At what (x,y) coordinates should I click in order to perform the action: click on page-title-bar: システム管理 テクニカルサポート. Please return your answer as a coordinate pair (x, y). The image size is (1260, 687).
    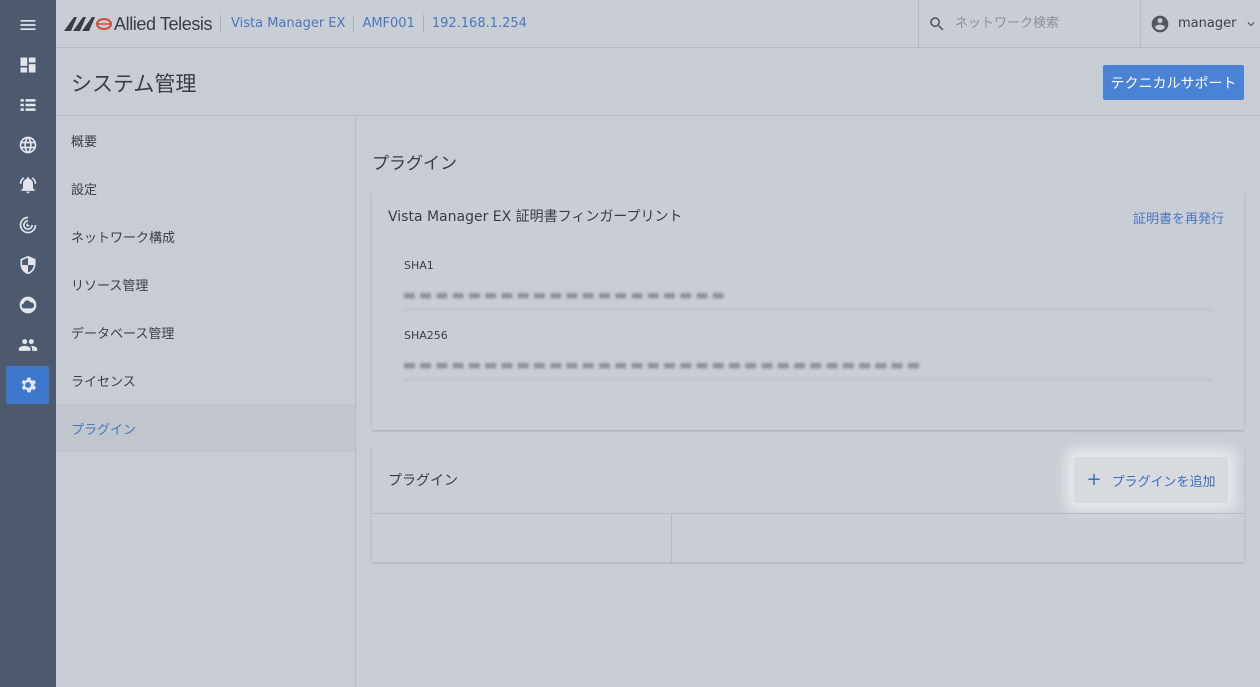
    Looking at the image, I should click on (658, 82).